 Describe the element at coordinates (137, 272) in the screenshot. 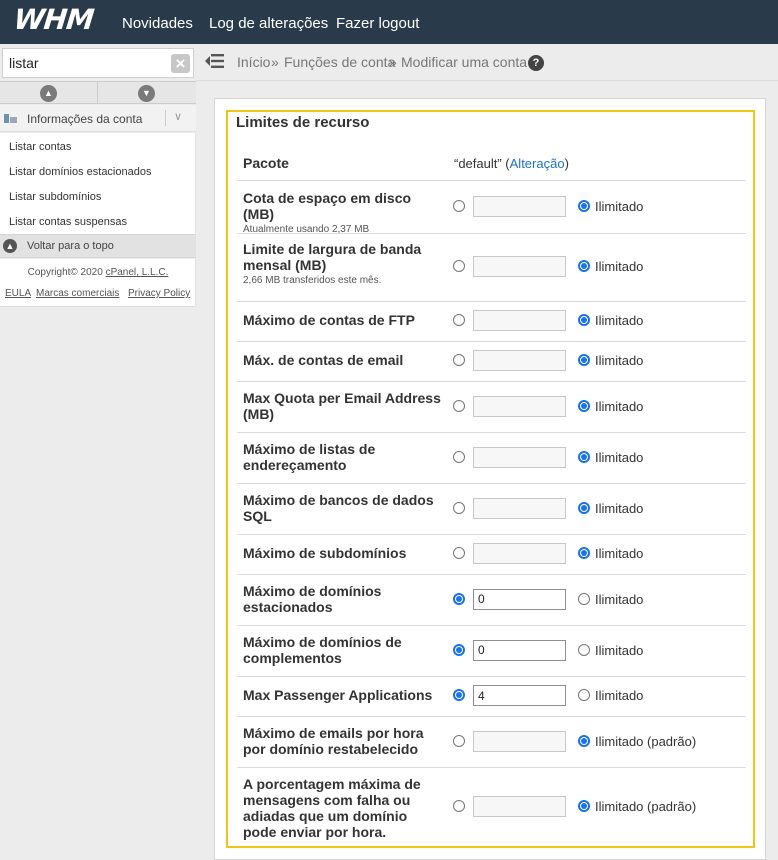

I see `cpanel-link: cPanel, L.L.C.` at that location.